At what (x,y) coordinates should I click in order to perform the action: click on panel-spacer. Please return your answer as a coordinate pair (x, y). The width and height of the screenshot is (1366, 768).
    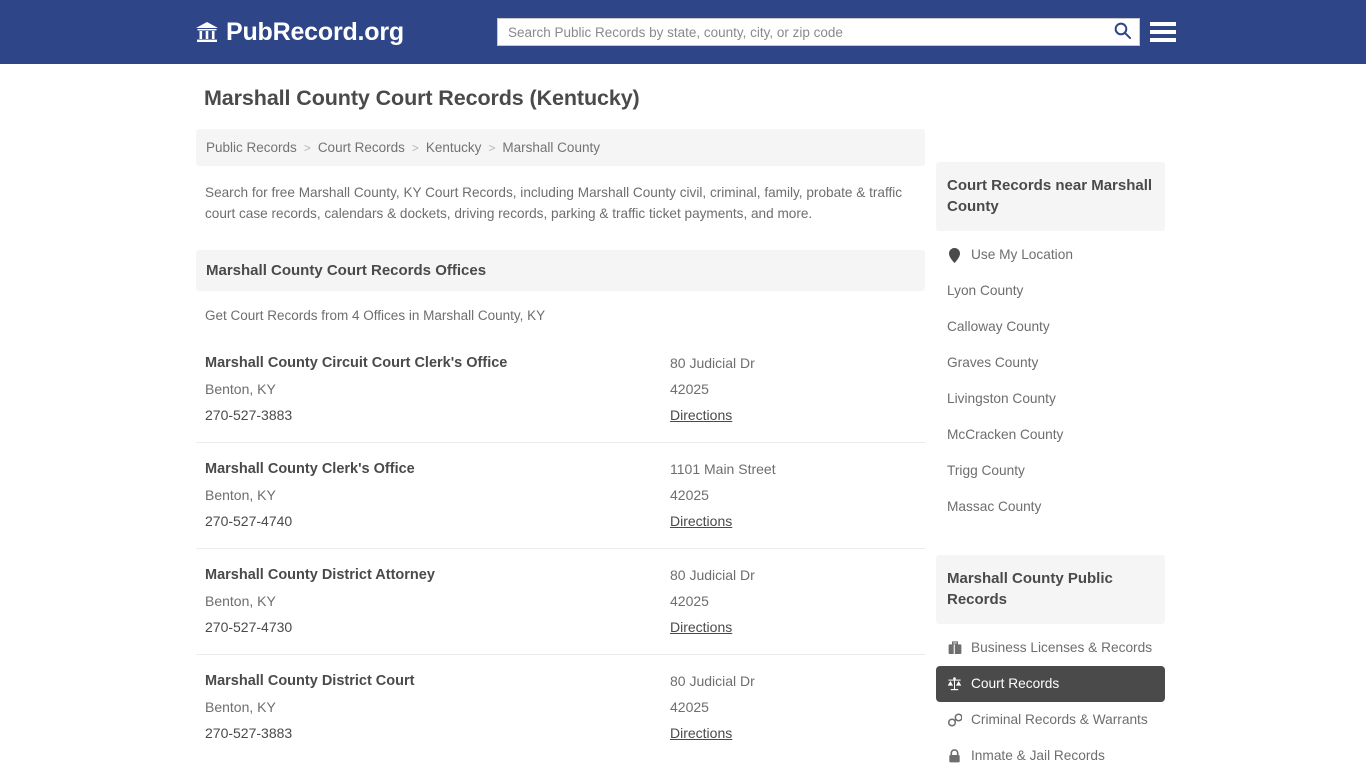
    Looking at the image, I should click on (1050, 542).